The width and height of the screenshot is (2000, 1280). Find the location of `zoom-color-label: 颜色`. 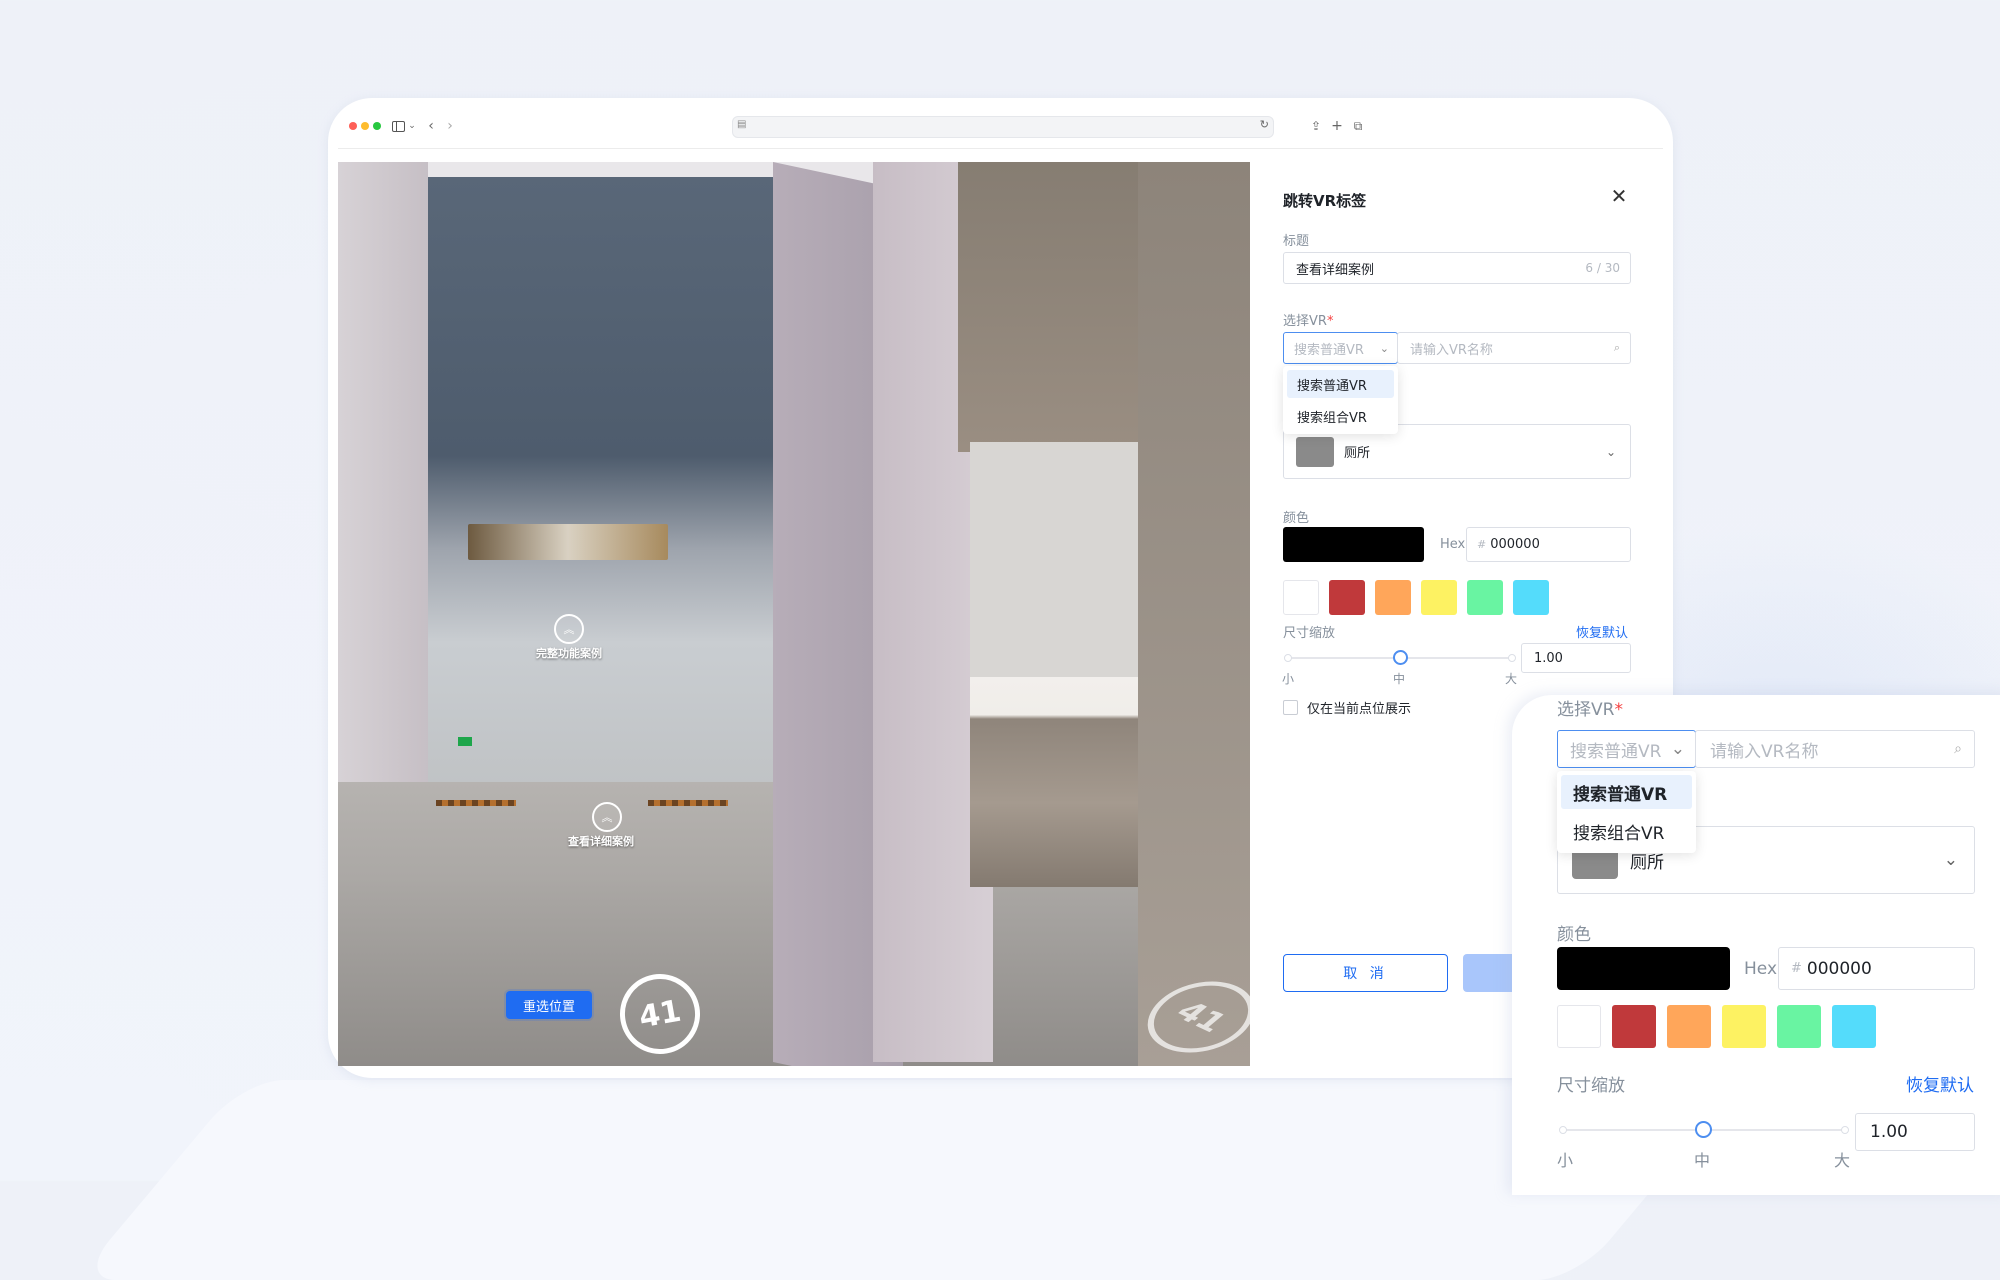

zoom-color-label: 颜色 is located at coordinates (1574, 935).